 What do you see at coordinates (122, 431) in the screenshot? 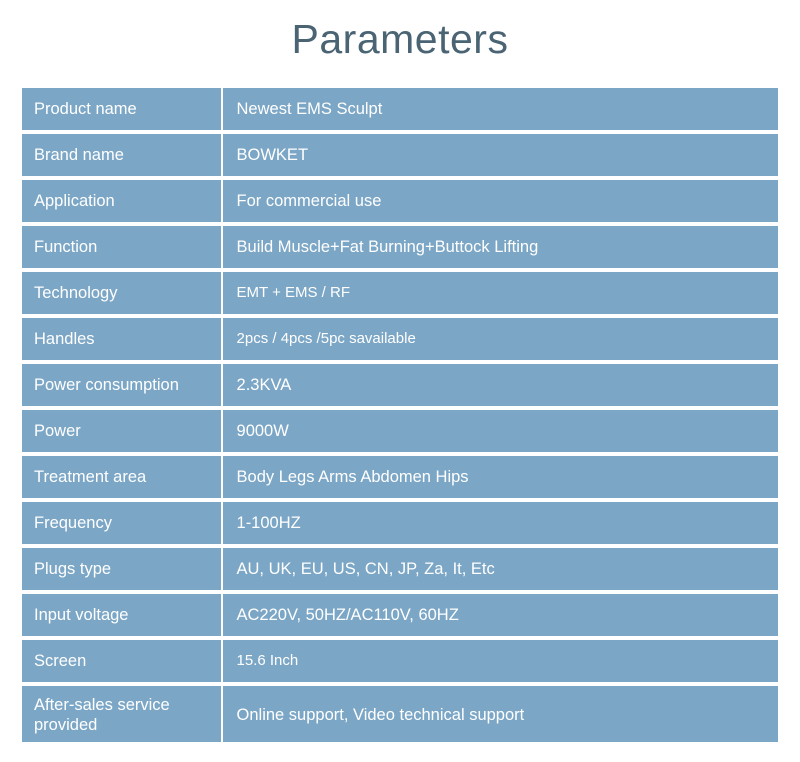
I see `spec-label: Power` at bounding box center [122, 431].